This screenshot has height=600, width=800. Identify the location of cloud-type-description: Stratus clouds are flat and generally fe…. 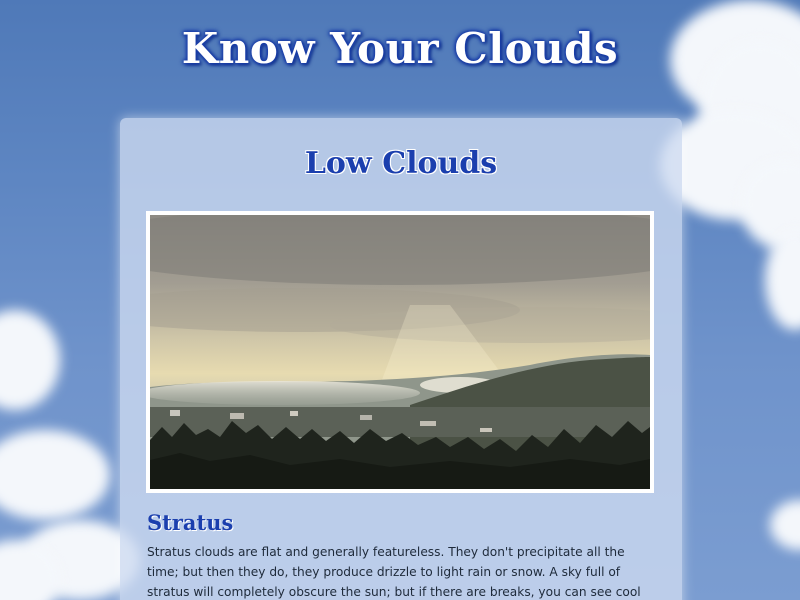
(394, 572).